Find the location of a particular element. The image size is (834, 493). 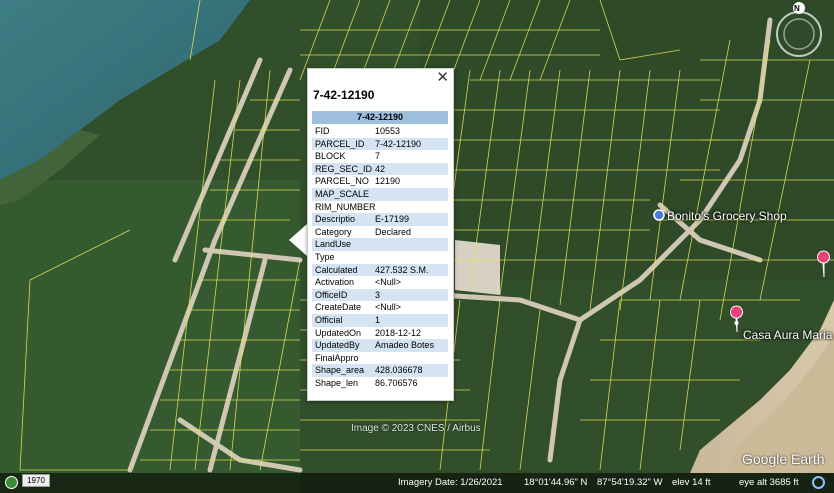

historical-imagery-icon is located at coordinates (11, 482).